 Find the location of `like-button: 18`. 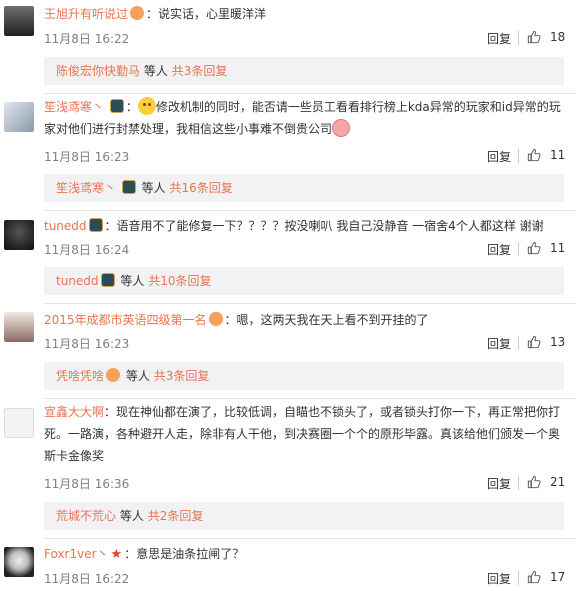

like-button: 18 is located at coordinates (546, 37).